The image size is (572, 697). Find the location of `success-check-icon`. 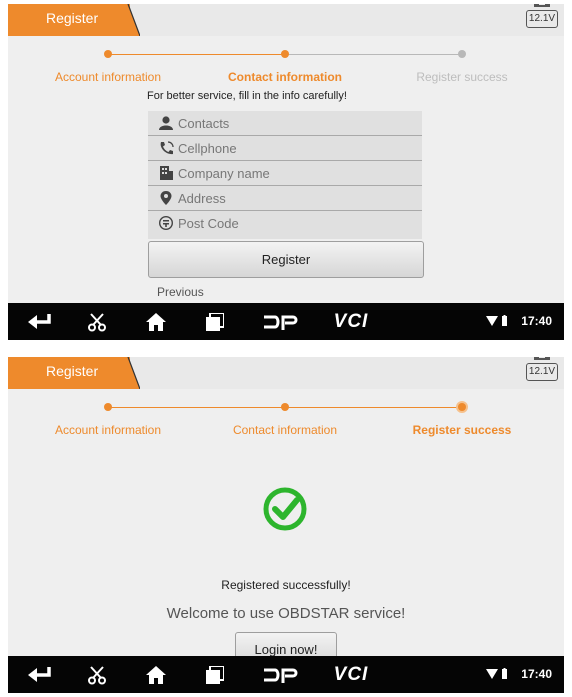

success-check-icon is located at coordinates (285, 509).